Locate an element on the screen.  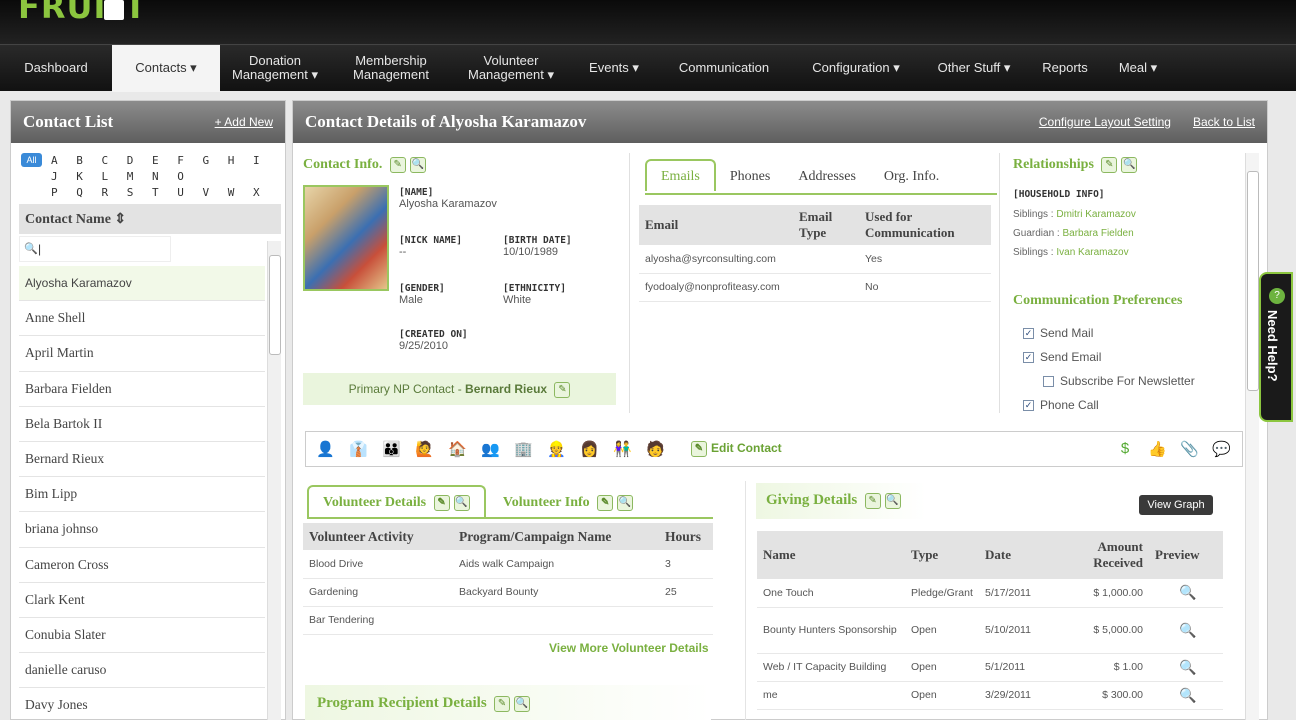
need-help-tab: ? Need Help? is located at coordinates (1276, 347).